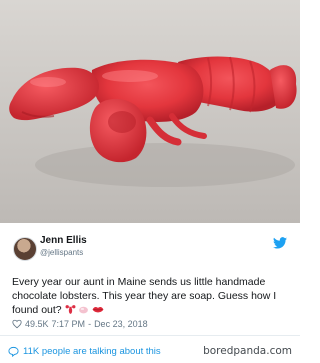 This screenshot has width=320, height=363. Describe the element at coordinates (280, 243) in the screenshot. I see `twitter-bird-icon` at that location.